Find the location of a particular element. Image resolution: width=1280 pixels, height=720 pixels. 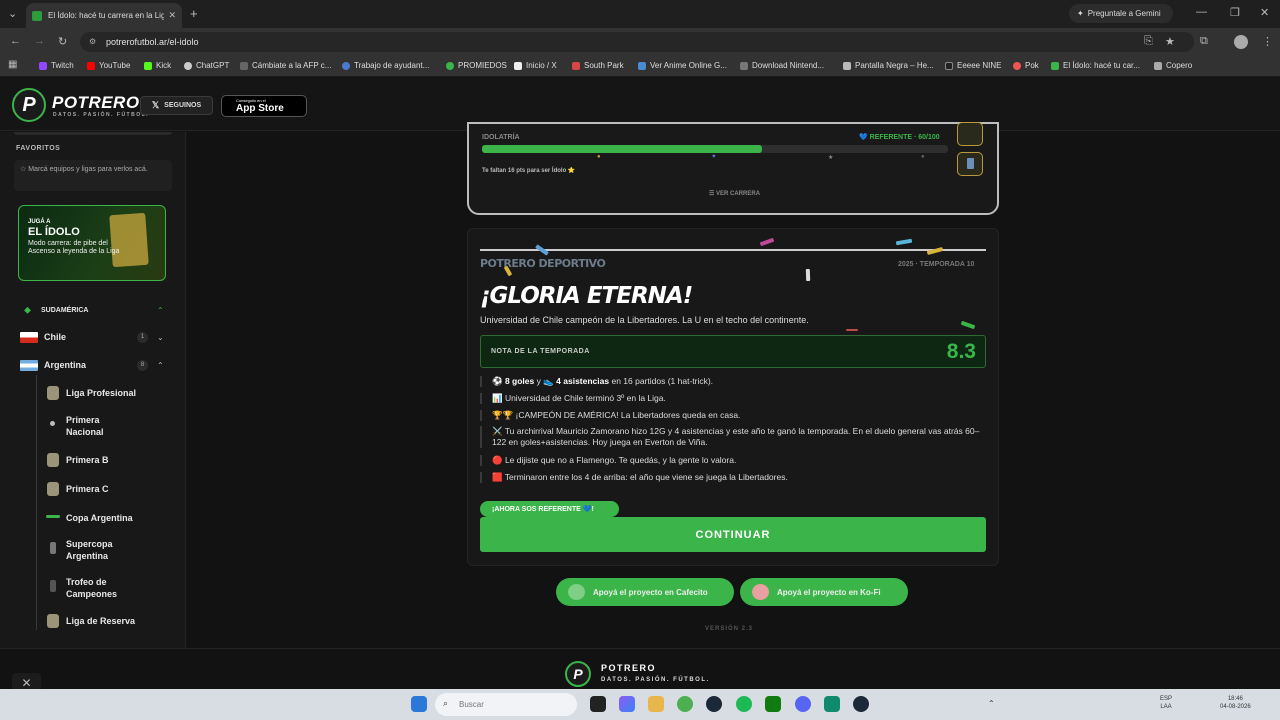

reload-icon: ↻ is located at coordinates (62, 41).